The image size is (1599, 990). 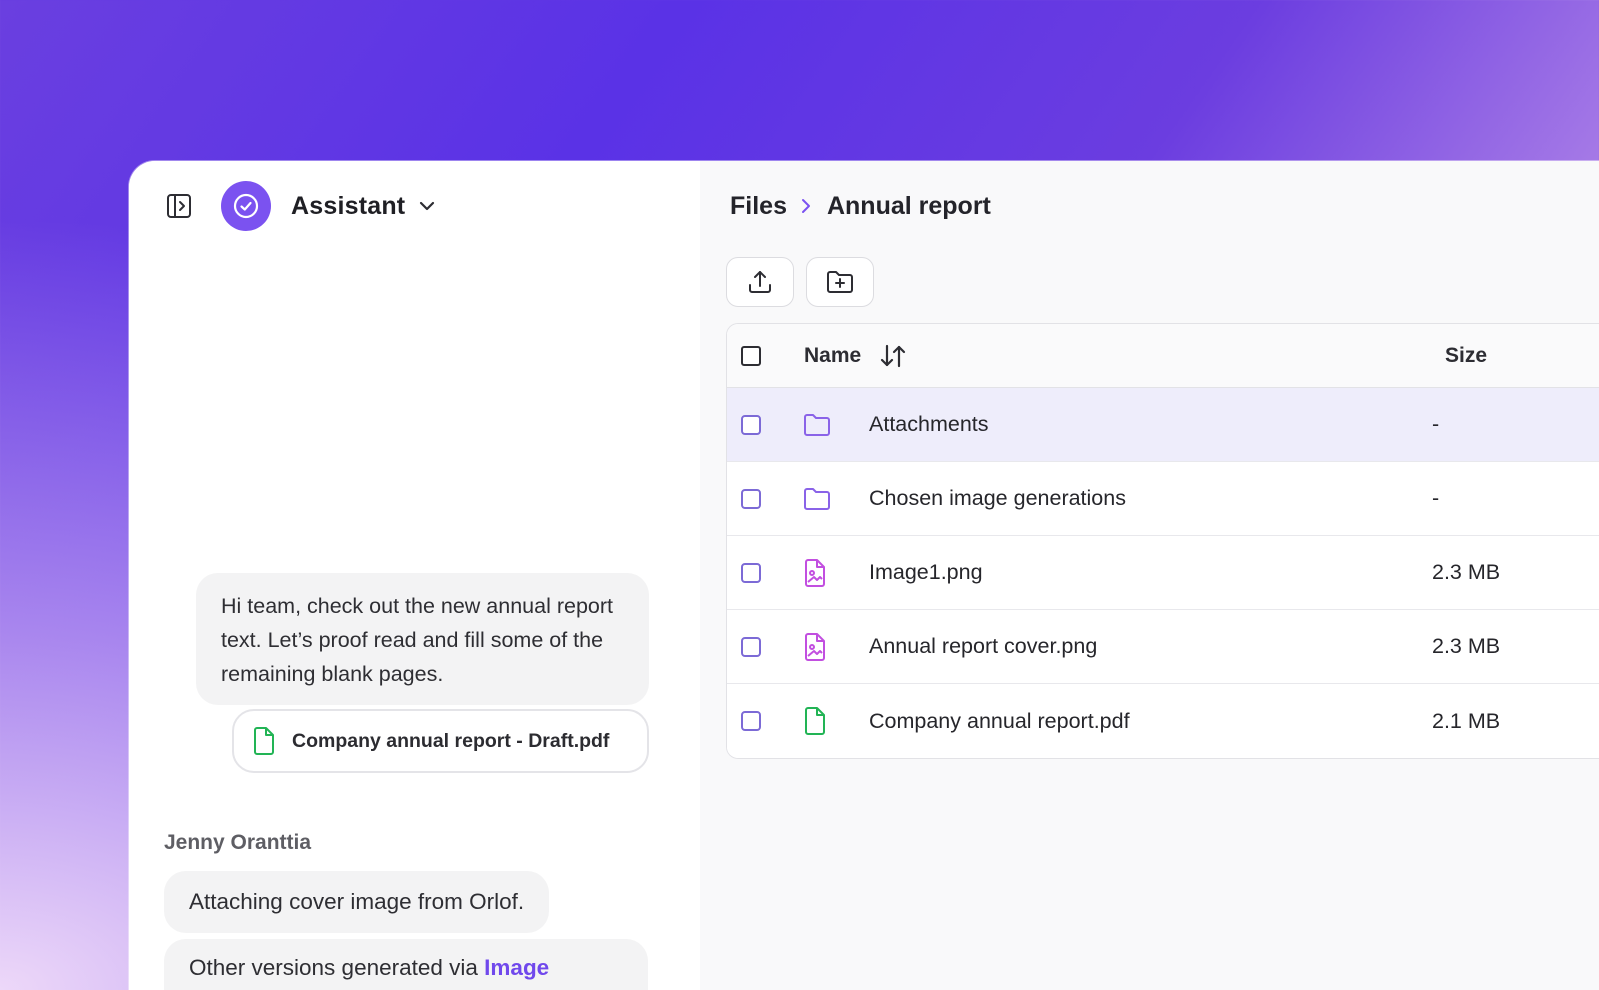 What do you see at coordinates (1466, 356) in the screenshot?
I see `column-header-size: Size` at bounding box center [1466, 356].